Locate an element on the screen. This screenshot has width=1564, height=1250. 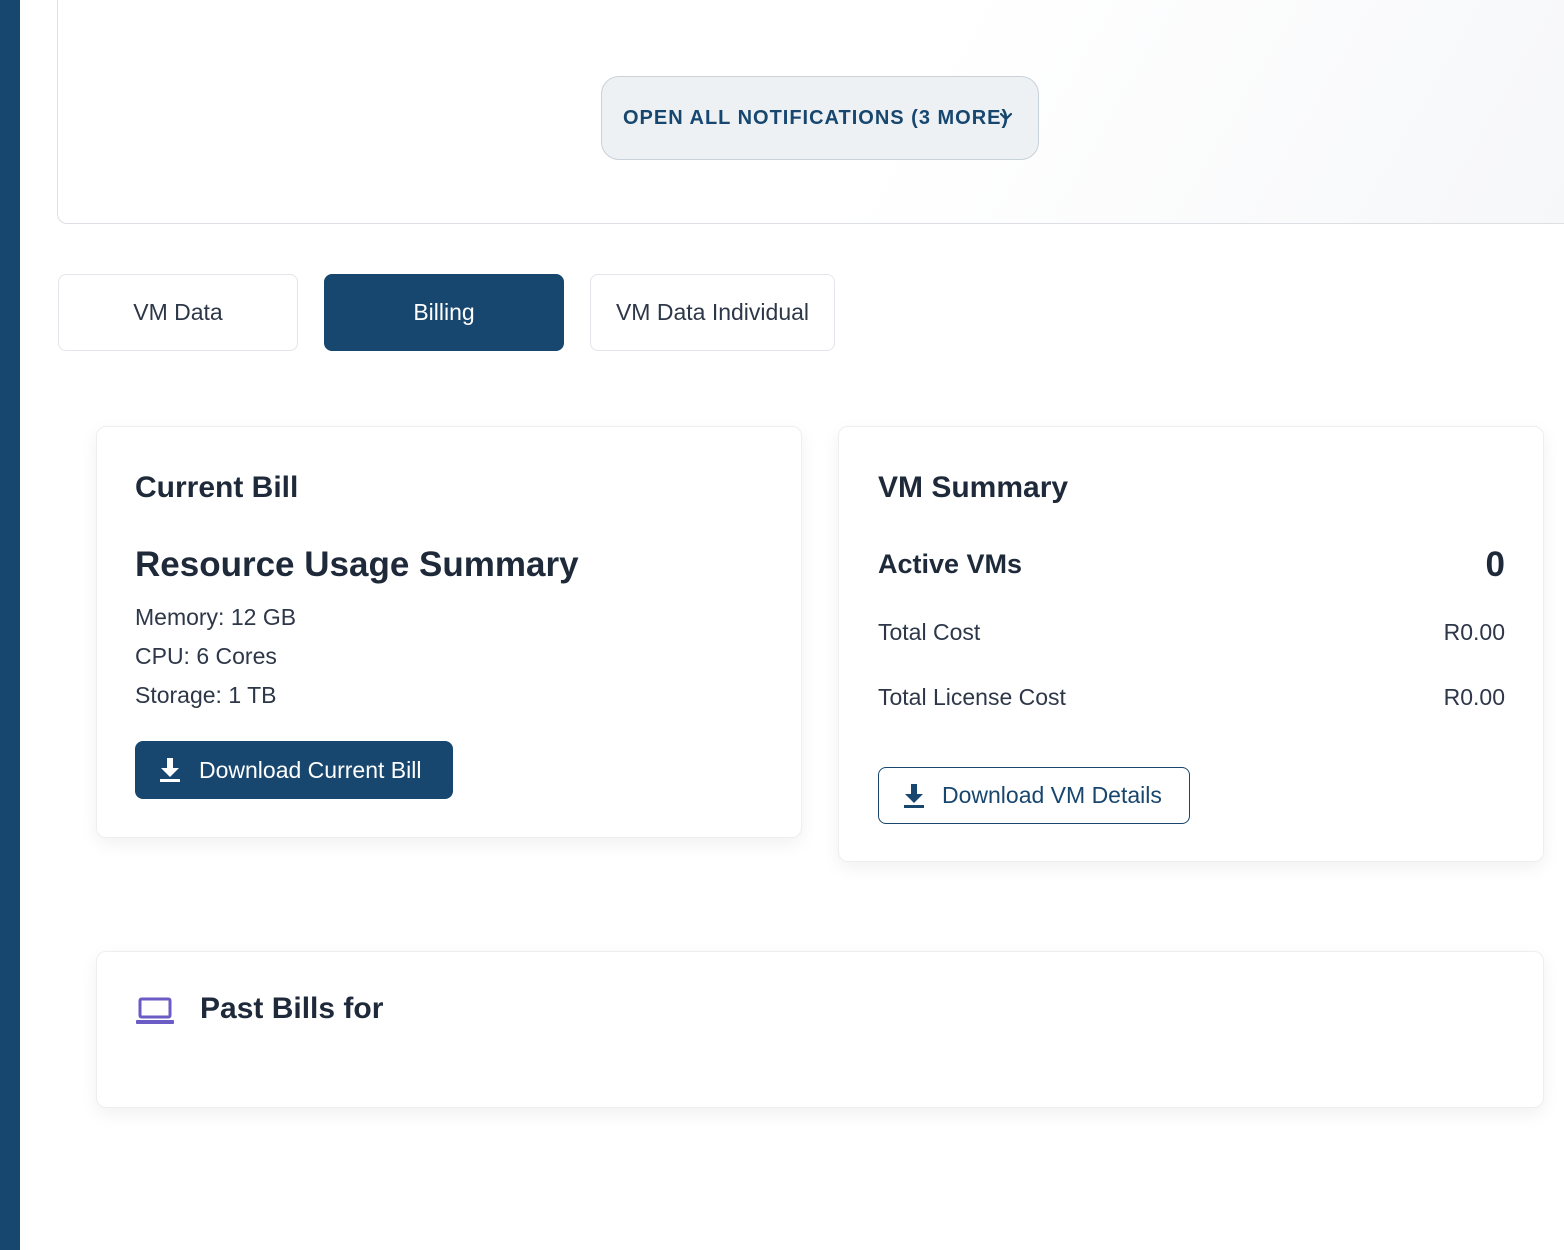
side-rail is located at coordinates (10, 625).